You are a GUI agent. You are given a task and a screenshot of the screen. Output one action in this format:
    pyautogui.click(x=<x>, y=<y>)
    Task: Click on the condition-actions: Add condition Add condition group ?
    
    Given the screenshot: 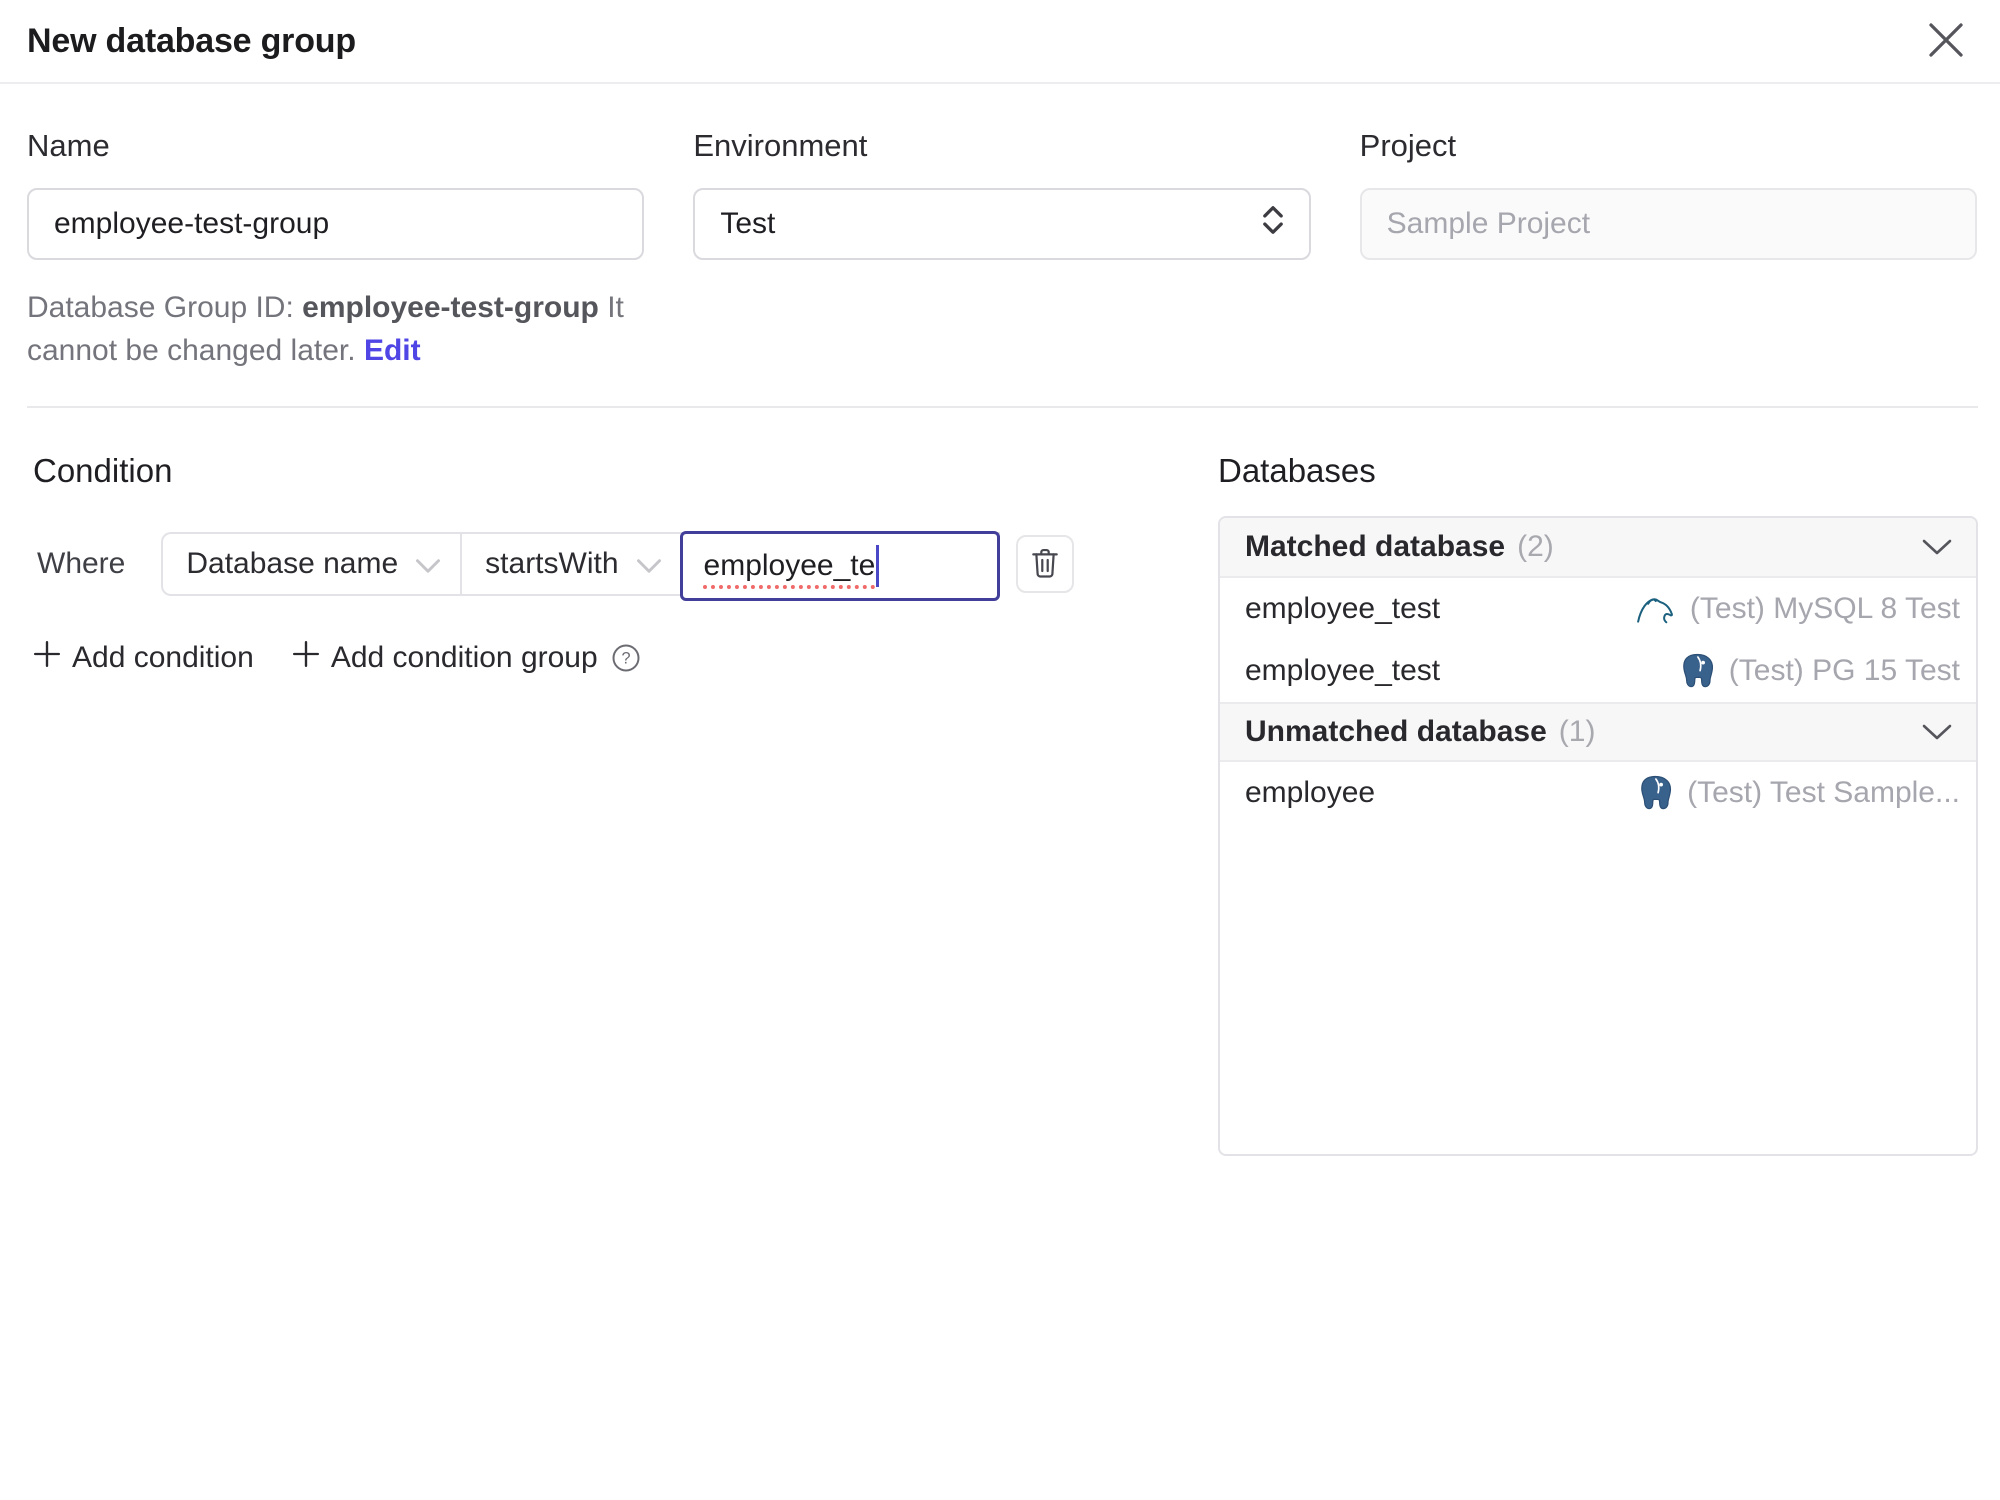 What is the action you would take?
    pyautogui.click(x=609, y=658)
    